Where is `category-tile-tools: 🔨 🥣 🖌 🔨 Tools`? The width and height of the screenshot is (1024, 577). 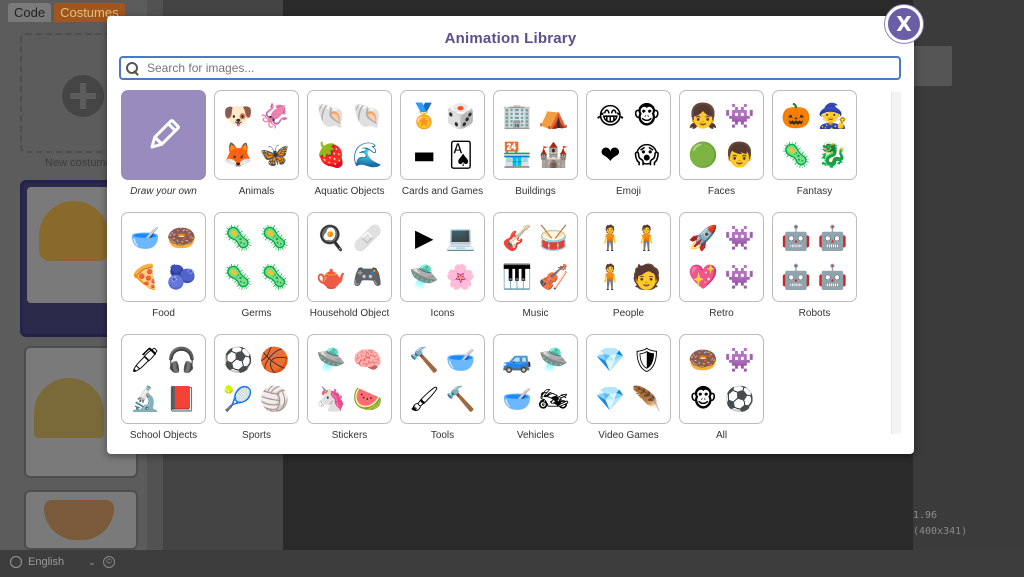 category-tile-tools: 🔨 🥣 🖌 🔨 Tools is located at coordinates (442, 387).